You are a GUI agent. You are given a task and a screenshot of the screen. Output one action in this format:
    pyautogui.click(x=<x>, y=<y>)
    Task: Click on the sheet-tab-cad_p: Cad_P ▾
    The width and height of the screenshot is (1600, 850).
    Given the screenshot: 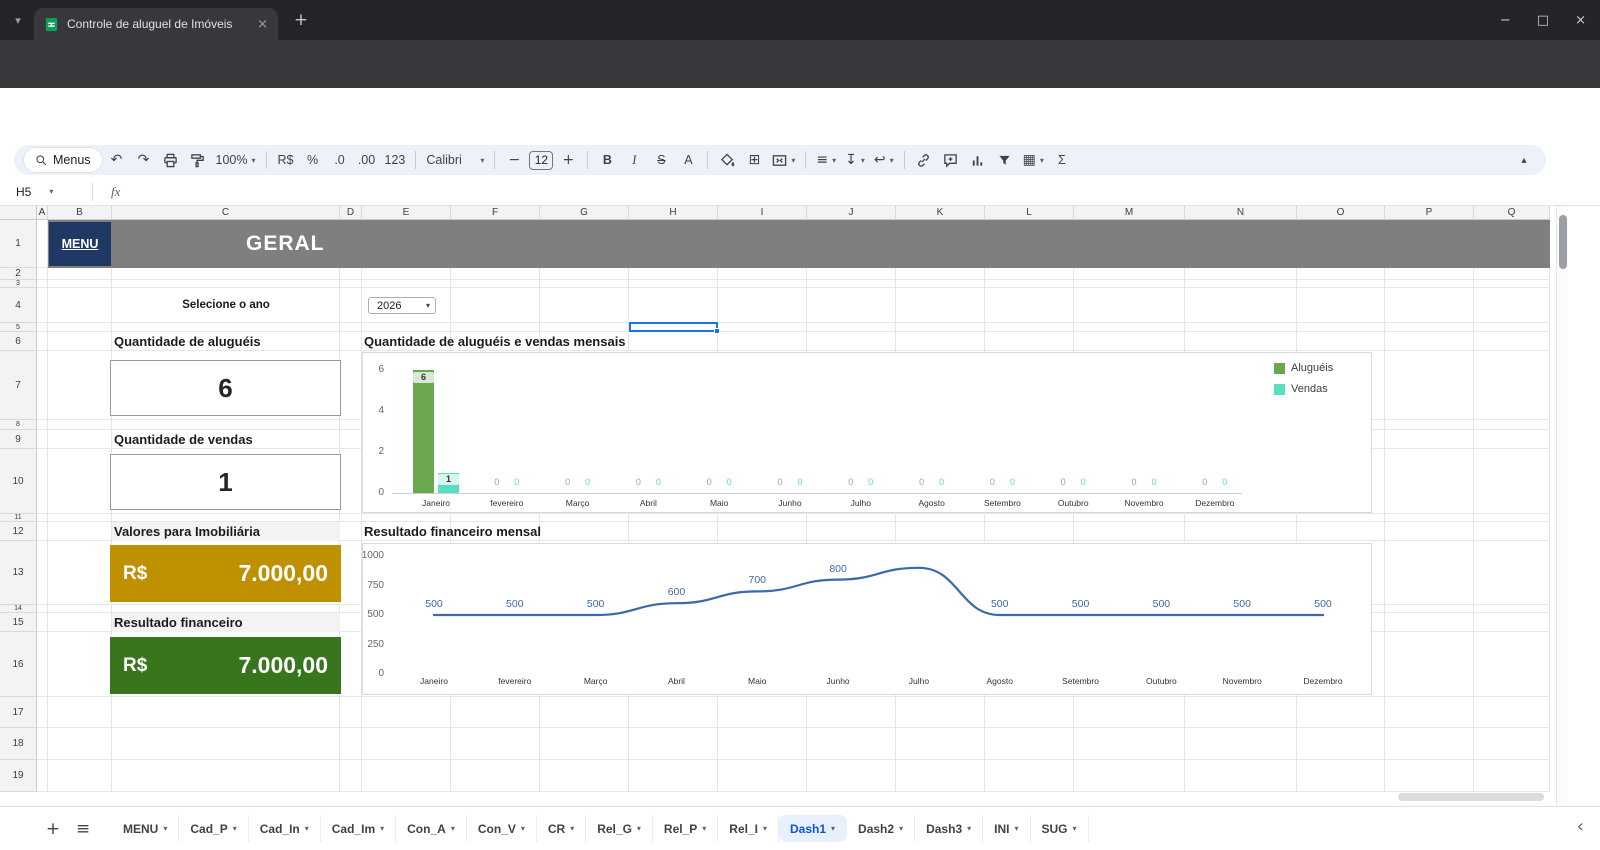 What is the action you would take?
    pyautogui.click(x=214, y=828)
    